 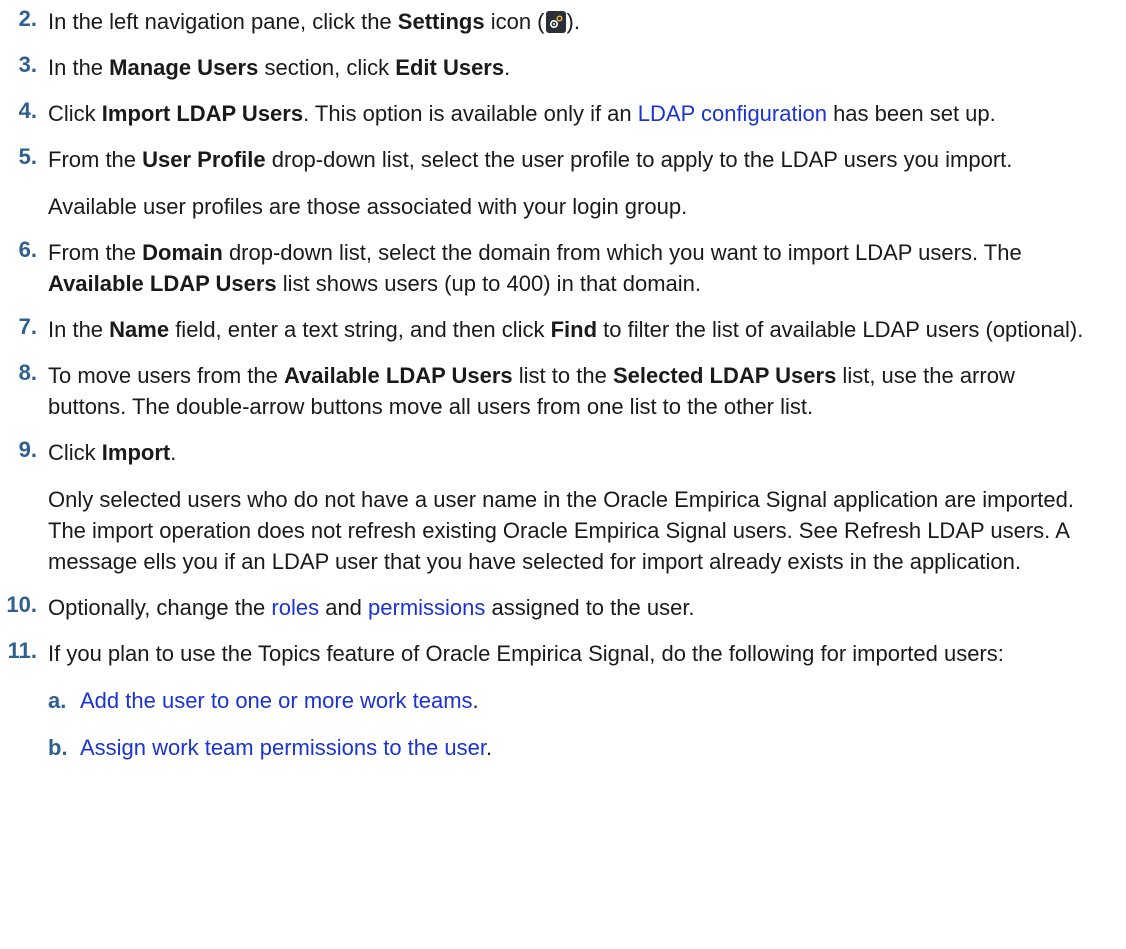 What do you see at coordinates (590, 607) in the screenshot?
I see `text-run: assigned to the user.` at bounding box center [590, 607].